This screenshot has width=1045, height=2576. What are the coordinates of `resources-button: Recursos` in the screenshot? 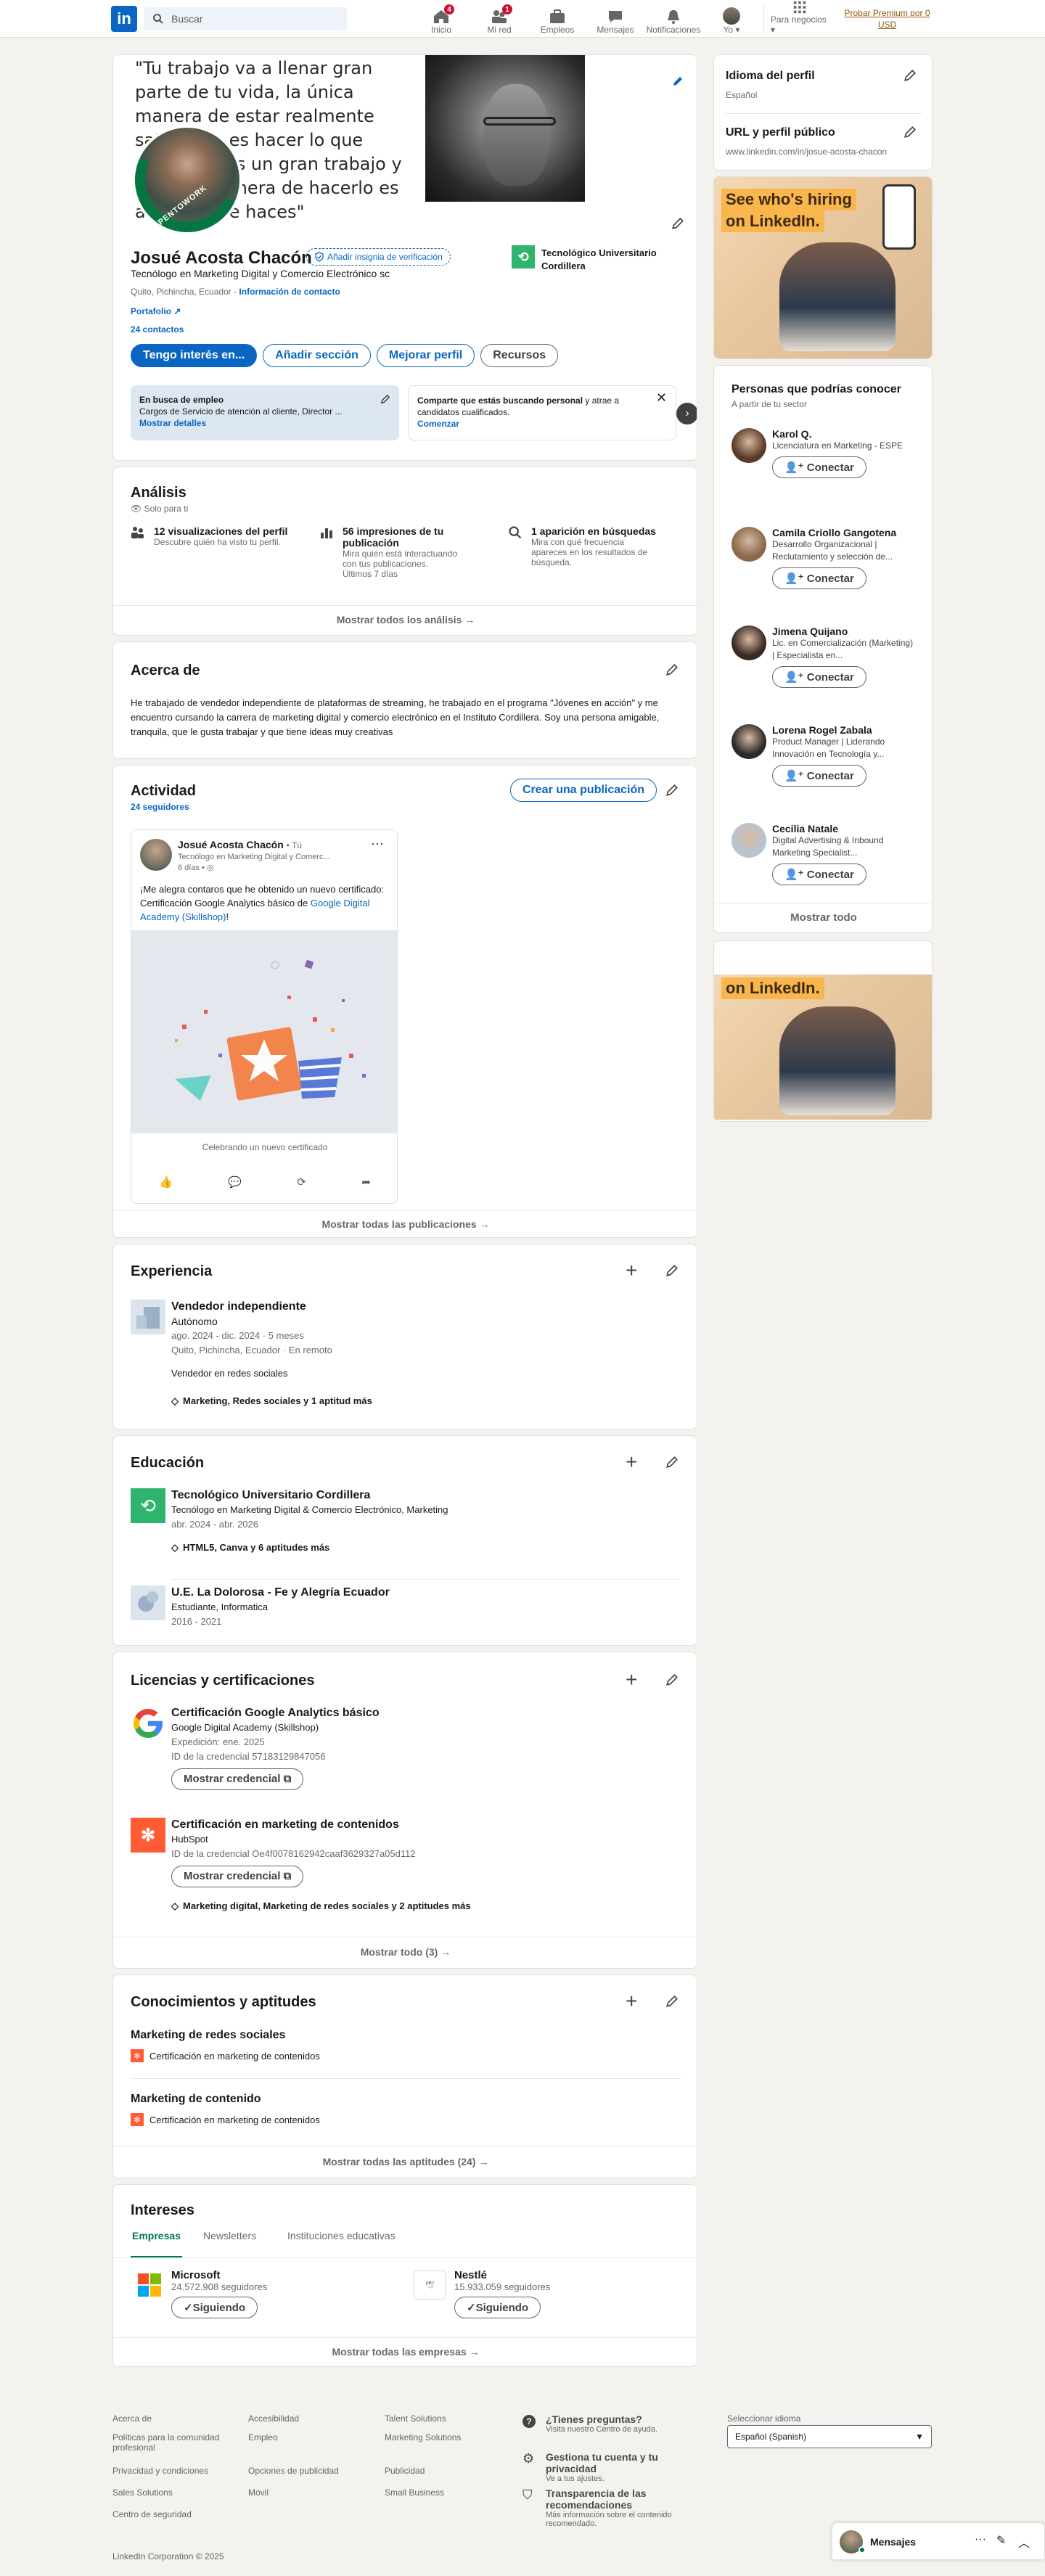 It's located at (519, 355).